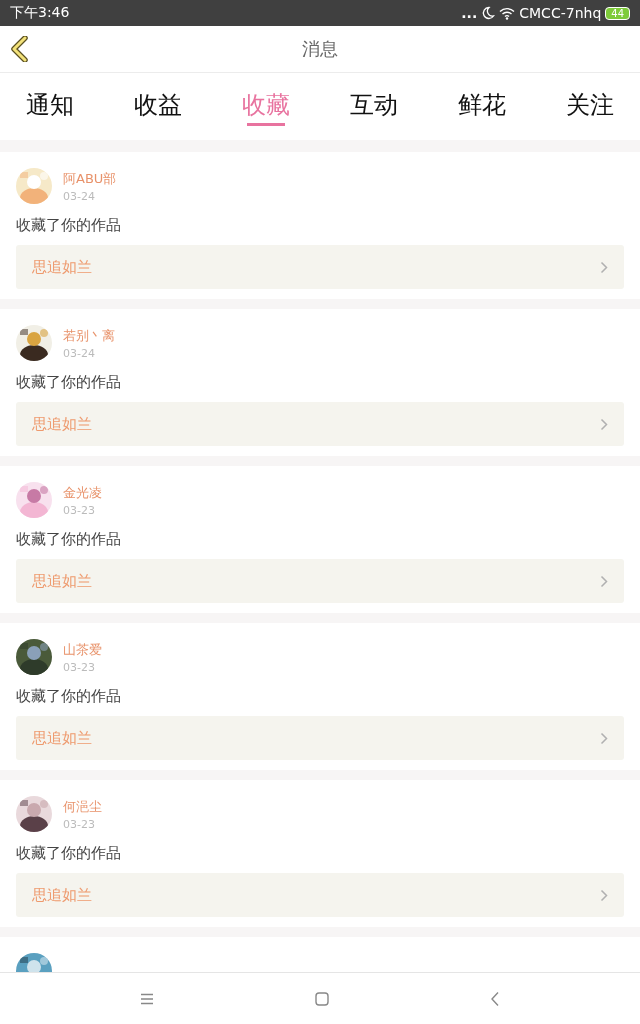 The height and width of the screenshot is (1024, 640). Describe the element at coordinates (482, 101) in the screenshot. I see `tab: 鲜花` at that location.